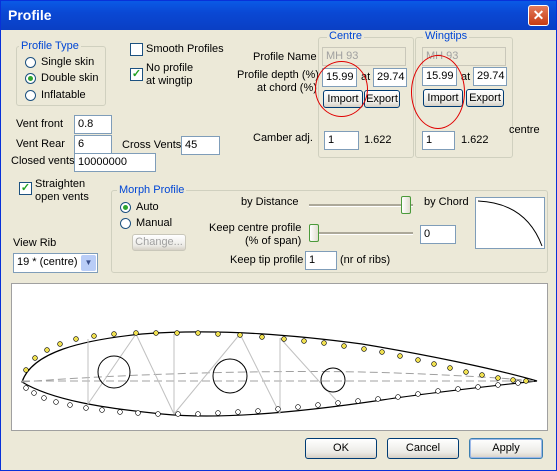 The width and height of the screenshot is (557, 471). Describe the element at coordinates (365, 260) in the screenshot. I see `keep-tip-unit: (nr of ribs)` at that location.